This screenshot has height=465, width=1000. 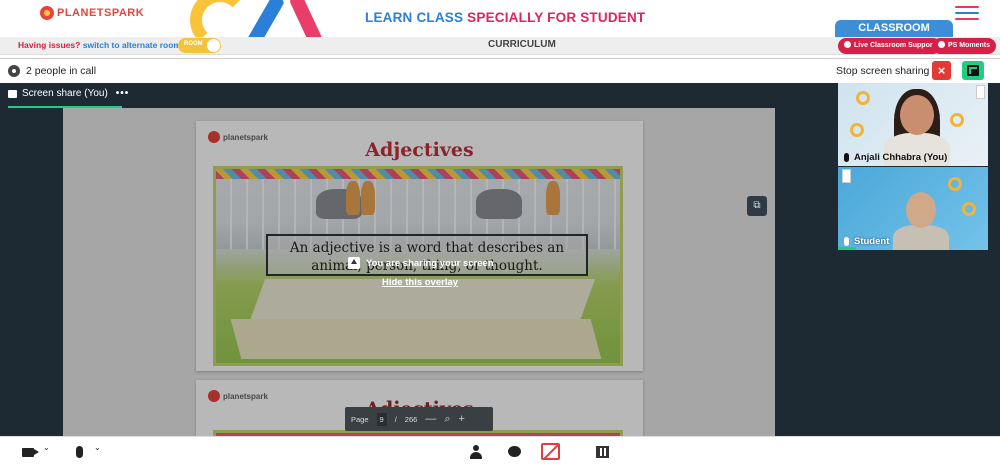 I want to click on participants-icon, so click(x=476, y=452).